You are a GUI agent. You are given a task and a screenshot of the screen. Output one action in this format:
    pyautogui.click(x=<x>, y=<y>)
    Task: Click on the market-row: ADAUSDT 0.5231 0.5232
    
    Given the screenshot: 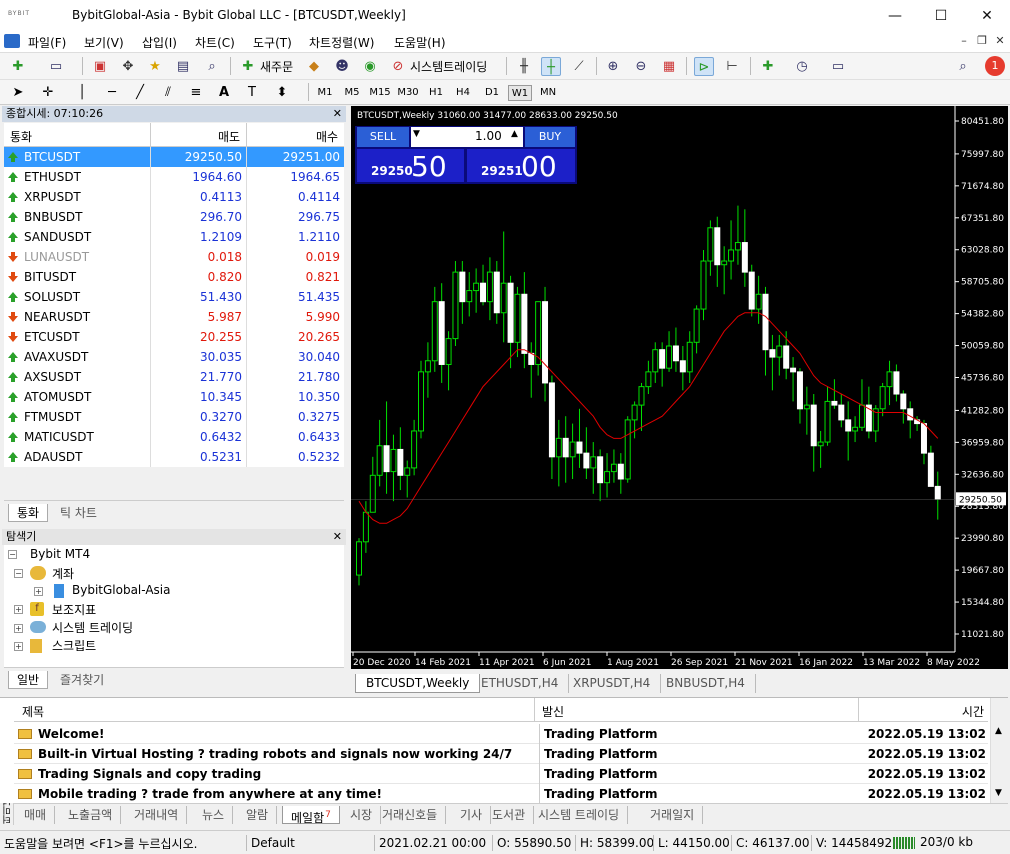 What is the action you would take?
    pyautogui.click(x=174, y=457)
    